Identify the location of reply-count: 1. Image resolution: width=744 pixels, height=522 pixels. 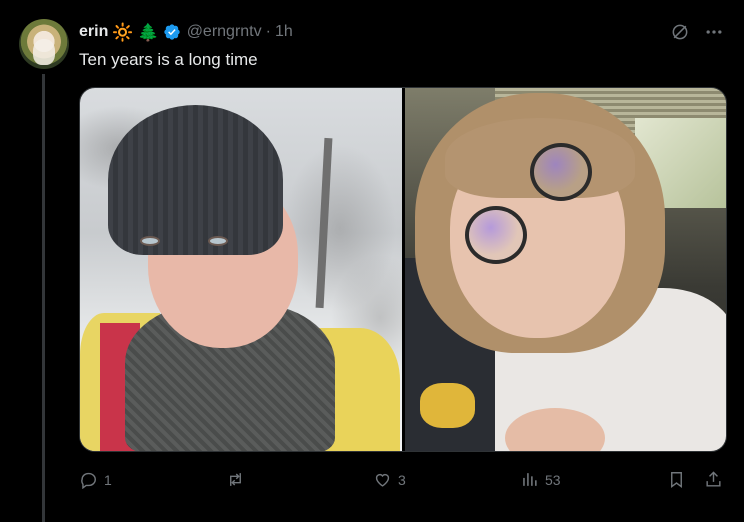
(108, 479).